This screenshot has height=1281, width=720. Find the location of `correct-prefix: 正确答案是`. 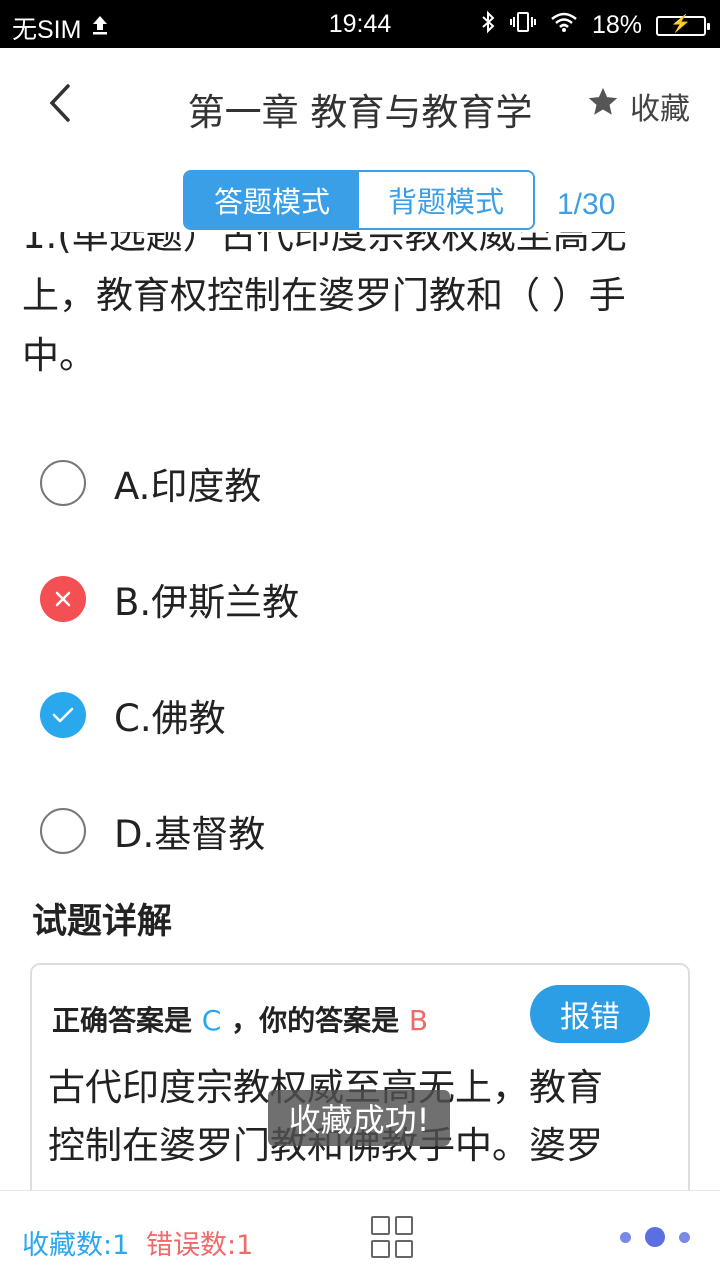

correct-prefix: 正确答案是 is located at coordinates (122, 1020).